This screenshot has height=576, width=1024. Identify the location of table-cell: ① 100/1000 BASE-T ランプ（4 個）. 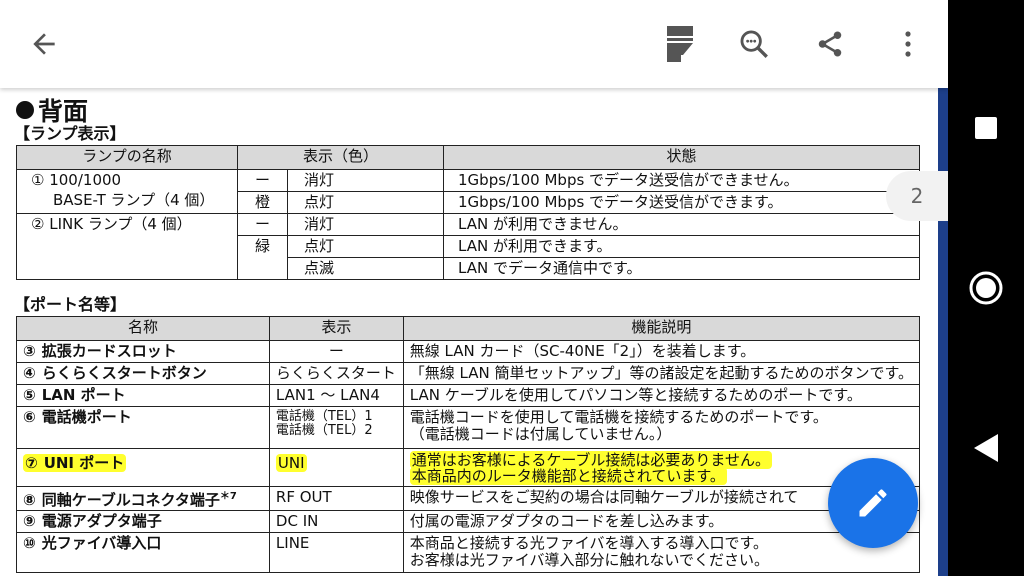
(127, 191).